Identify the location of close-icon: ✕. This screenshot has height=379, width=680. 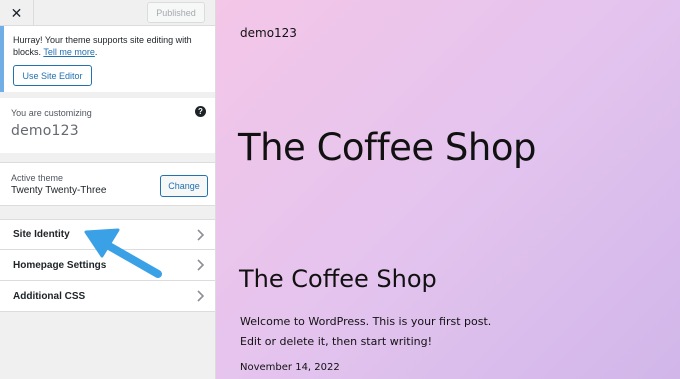
(16, 12).